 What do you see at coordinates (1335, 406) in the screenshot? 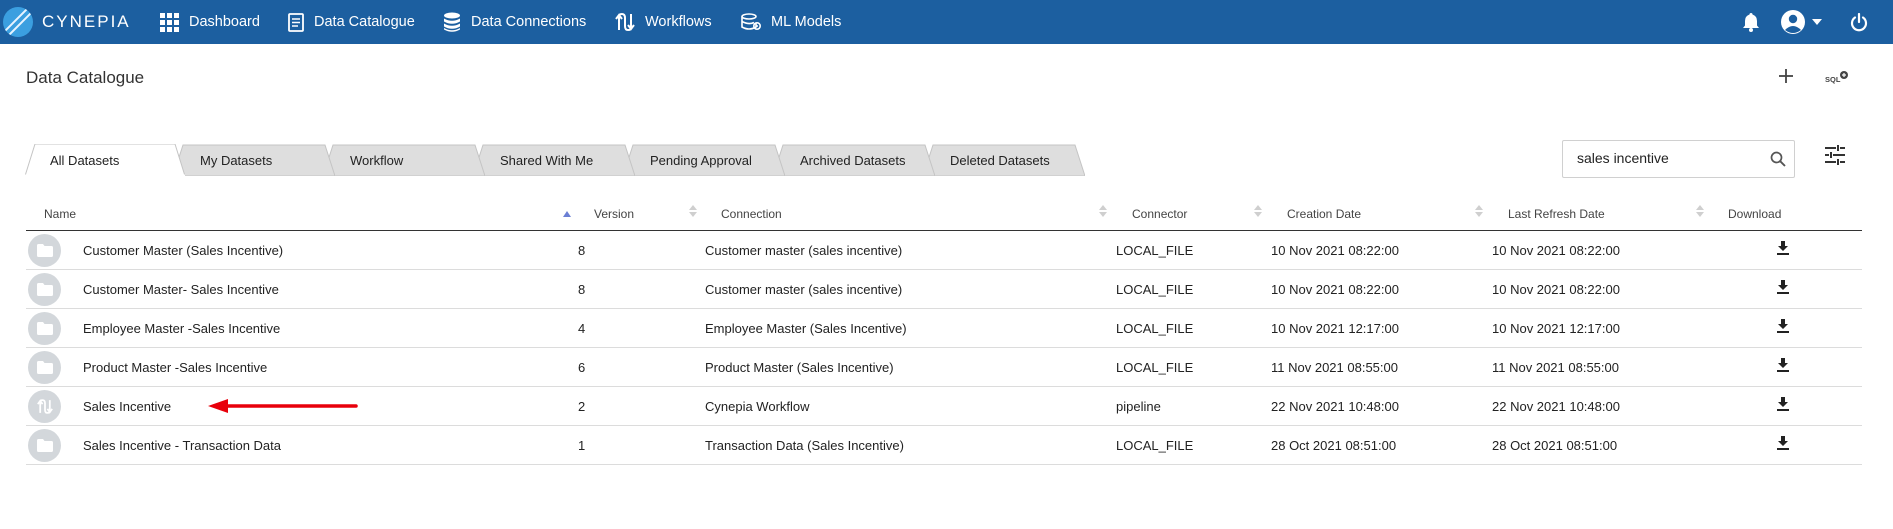
I see `dataset-creation-date: 22 Nov 2021 10:48:00` at bounding box center [1335, 406].